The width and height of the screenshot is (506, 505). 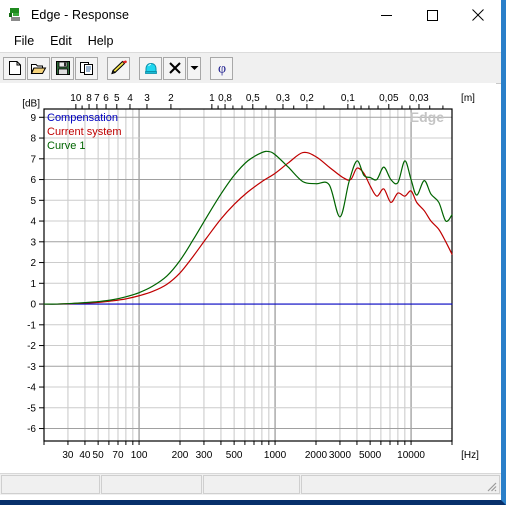 I want to click on window-title: Edge - Response, so click(x=80, y=15).